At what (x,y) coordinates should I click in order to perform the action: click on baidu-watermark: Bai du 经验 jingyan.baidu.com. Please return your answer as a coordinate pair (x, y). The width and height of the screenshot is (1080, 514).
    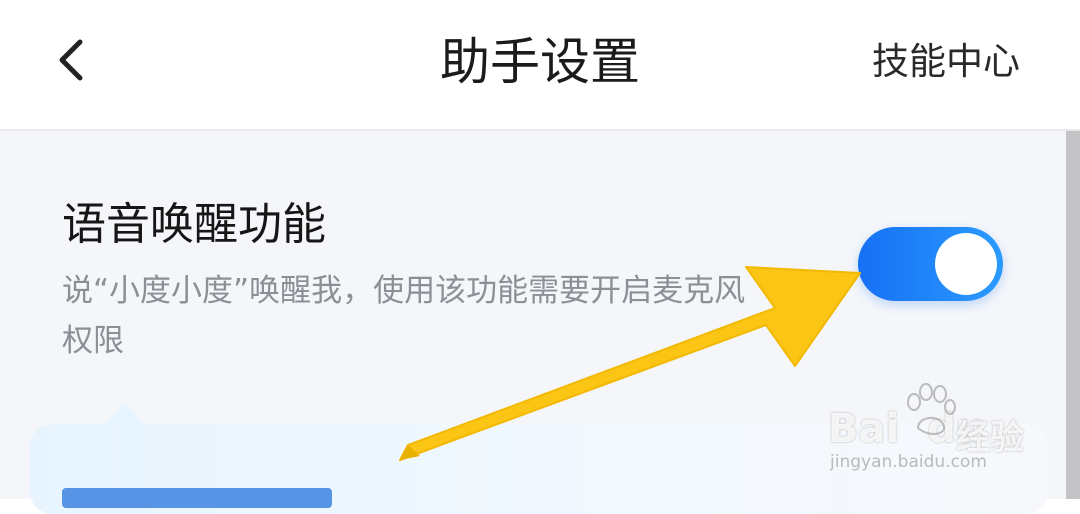
    Looking at the image, I should click on (928, 432).